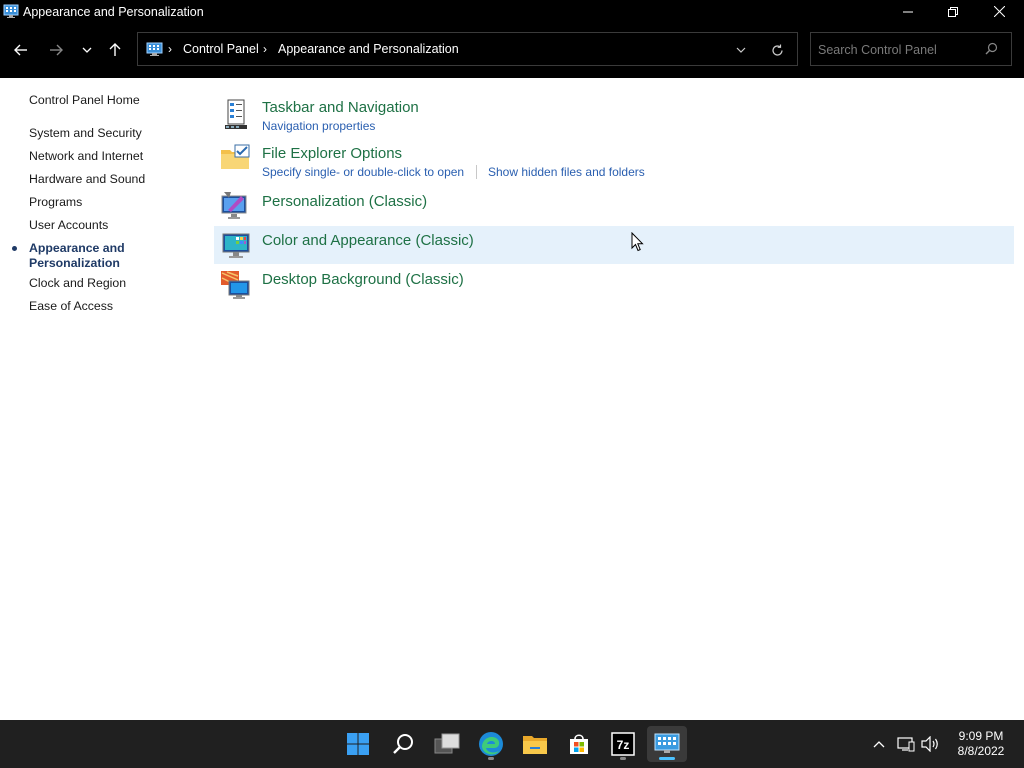 The width and height of the screenshot is (1024, 768). I want to click on chevron-up-icon, so click(879, 744).